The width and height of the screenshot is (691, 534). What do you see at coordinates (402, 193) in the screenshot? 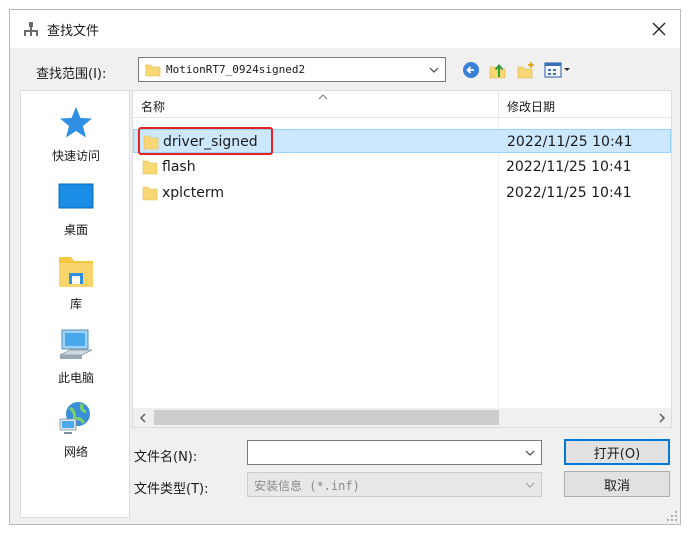
I see `file-row-xplcterm: xplcterm 2022/11/25 10:41` at bounding box center [402, 193].